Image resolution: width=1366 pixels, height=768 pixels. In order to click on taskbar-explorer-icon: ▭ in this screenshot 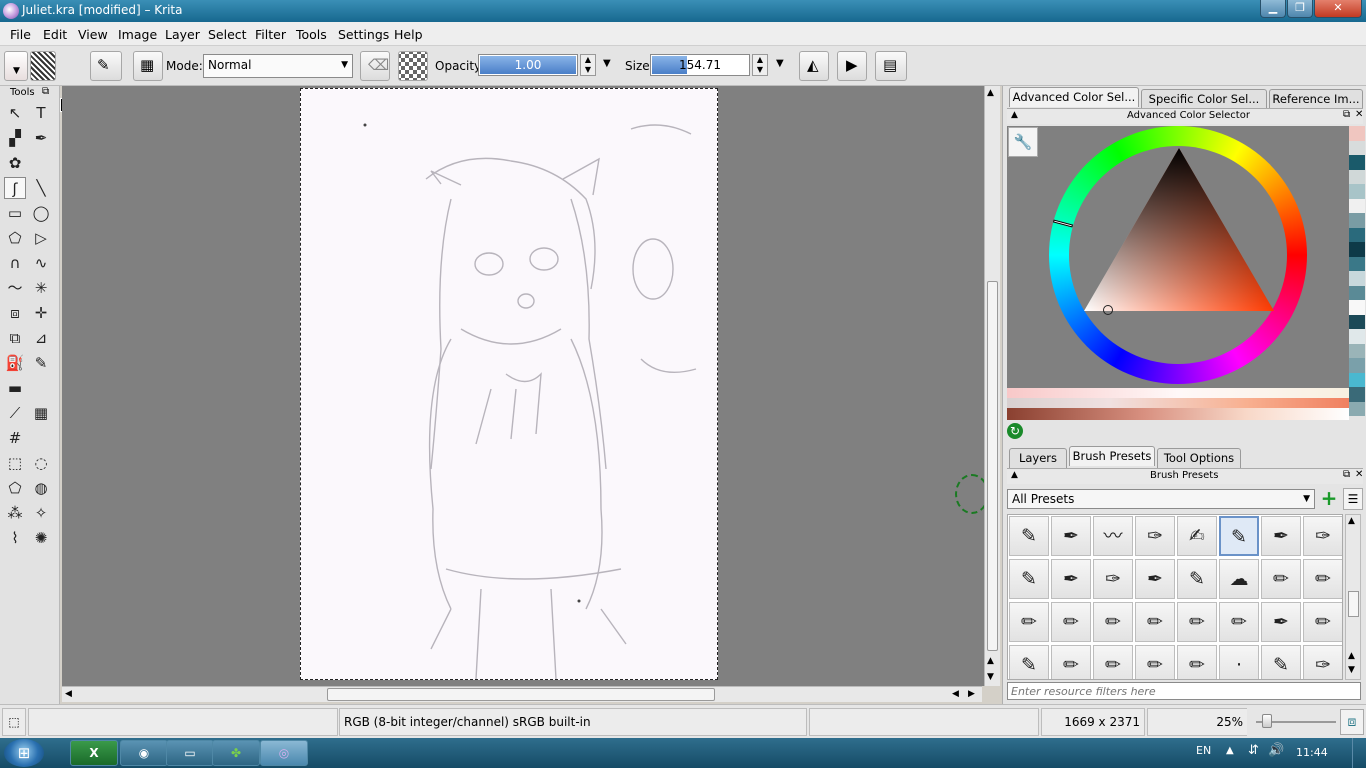, I will do `click(190, 753)`.